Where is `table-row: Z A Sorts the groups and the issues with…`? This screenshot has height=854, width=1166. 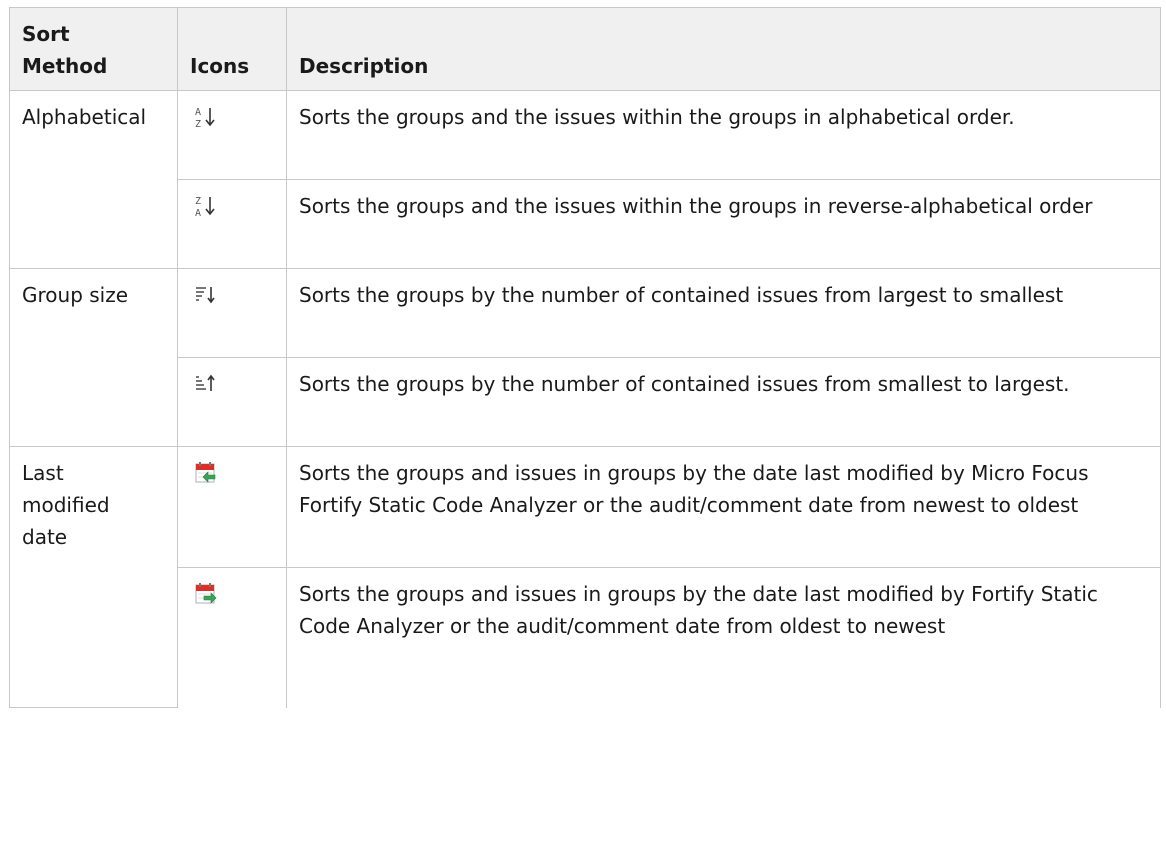 table-row: Z A Sorts the groups and the issues with… is located at coordinates (585, 224).